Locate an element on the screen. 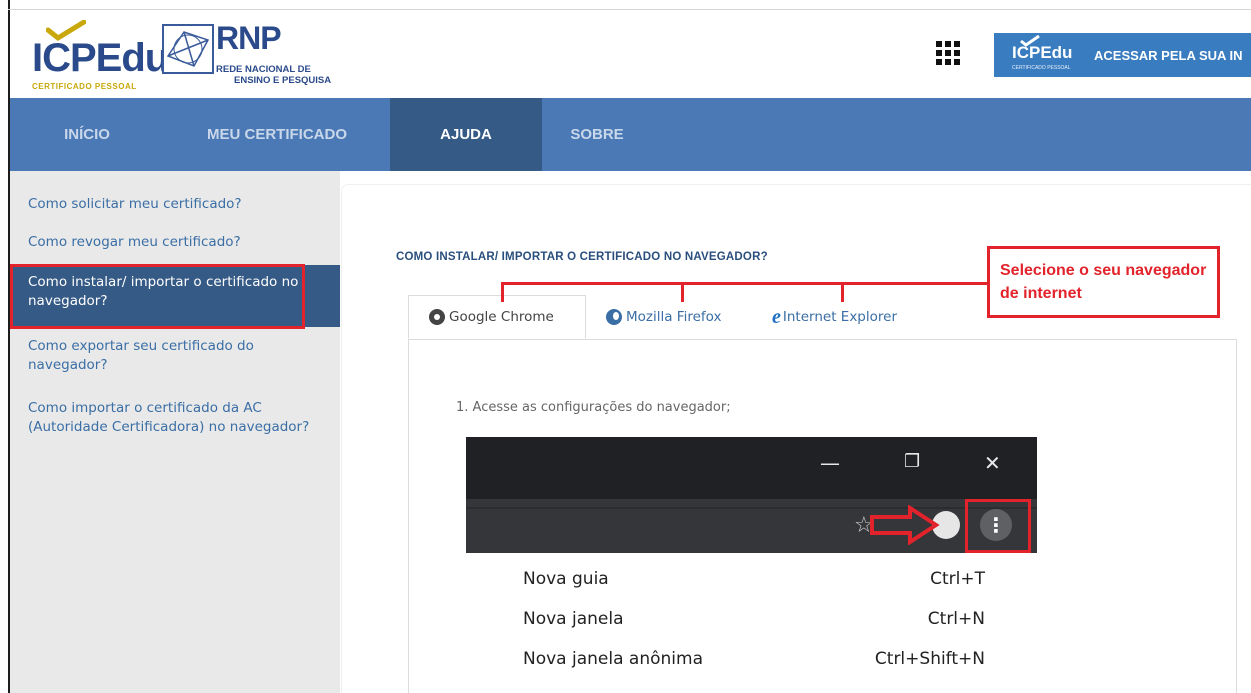  icpedu-logo-text: ICPEdu is located at coordinates (100, 58).